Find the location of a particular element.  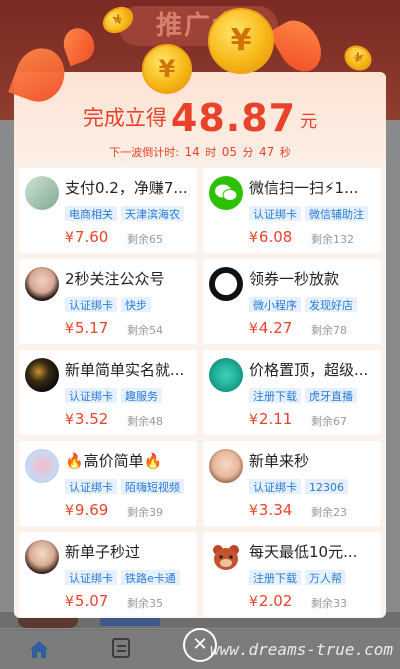

countdown-hours-unit: 时 is located at coordinates (211, 152).